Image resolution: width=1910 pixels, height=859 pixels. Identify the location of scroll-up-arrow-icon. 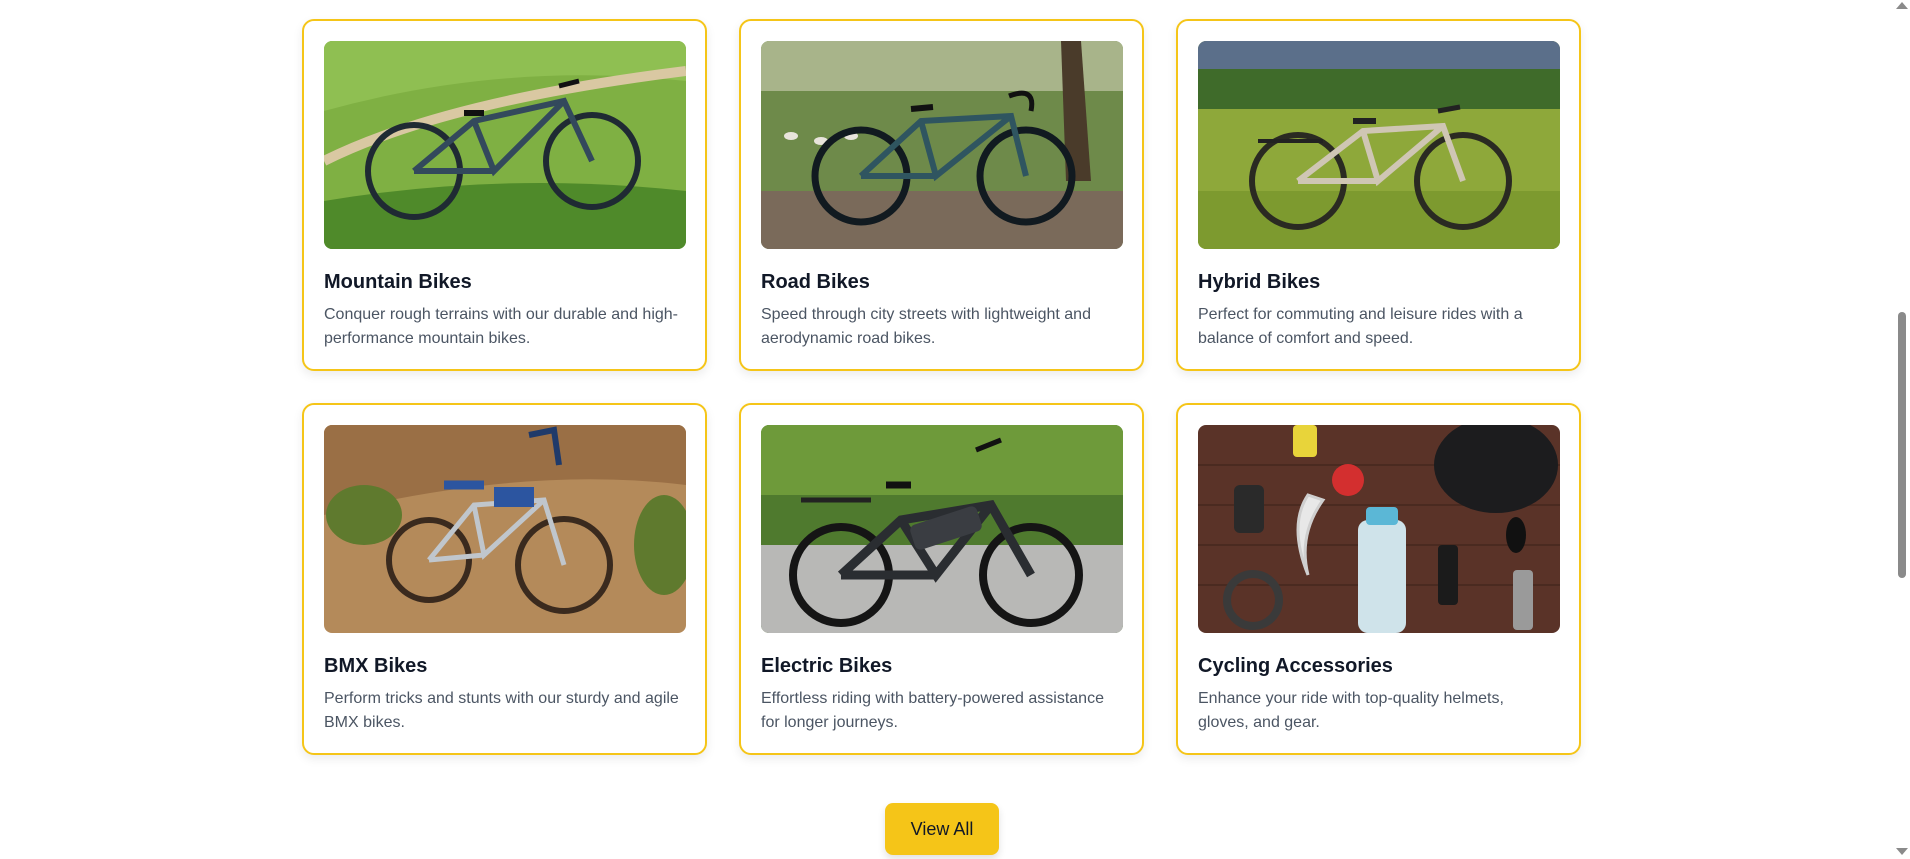
(1902, 5).